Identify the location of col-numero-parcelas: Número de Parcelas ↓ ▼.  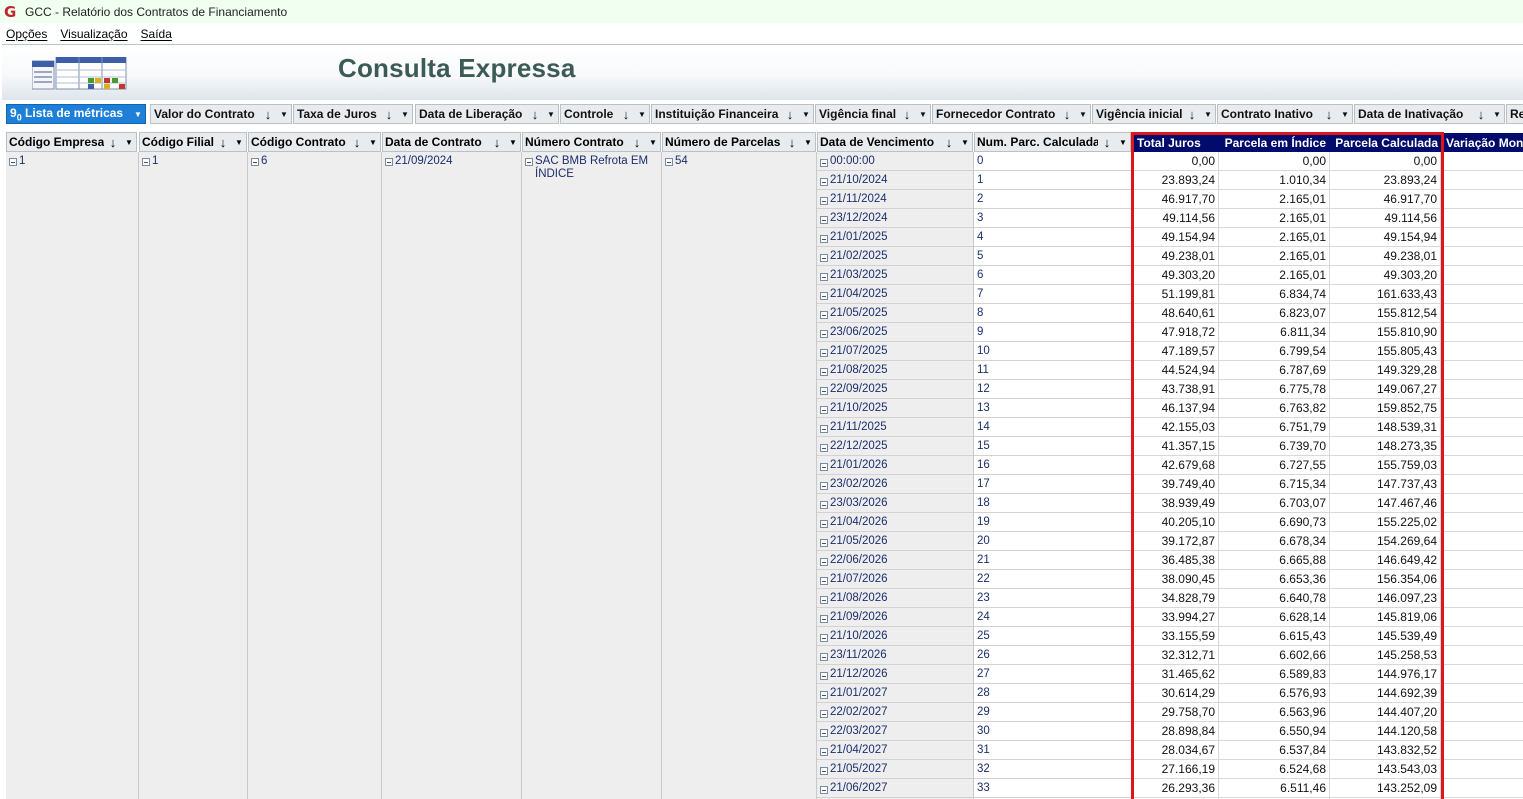
(739, 142).